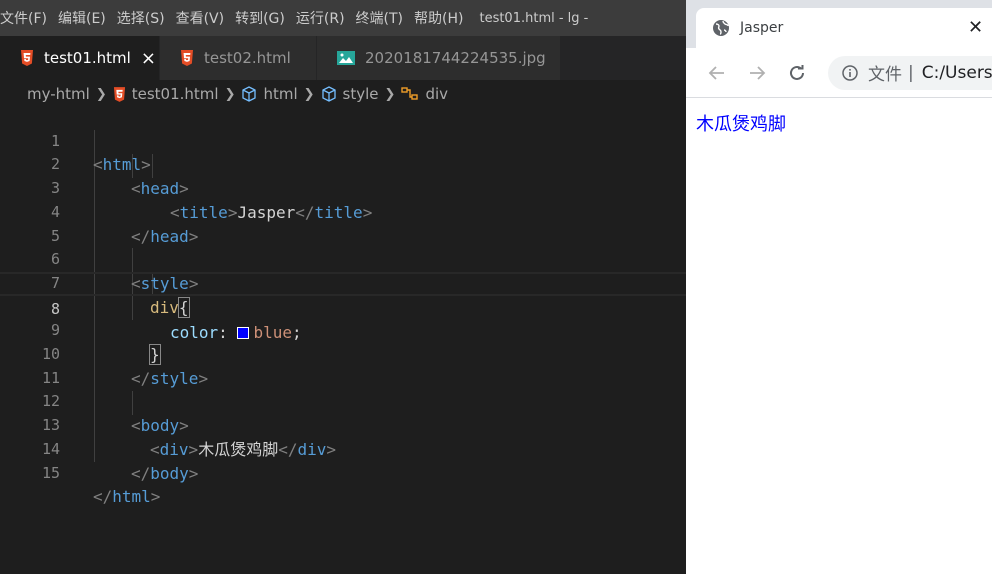  What do you see at coordinates (885, 75) in the screenshot?
I see `address-scheme-label: 文件` at bounding box center [885, 75].